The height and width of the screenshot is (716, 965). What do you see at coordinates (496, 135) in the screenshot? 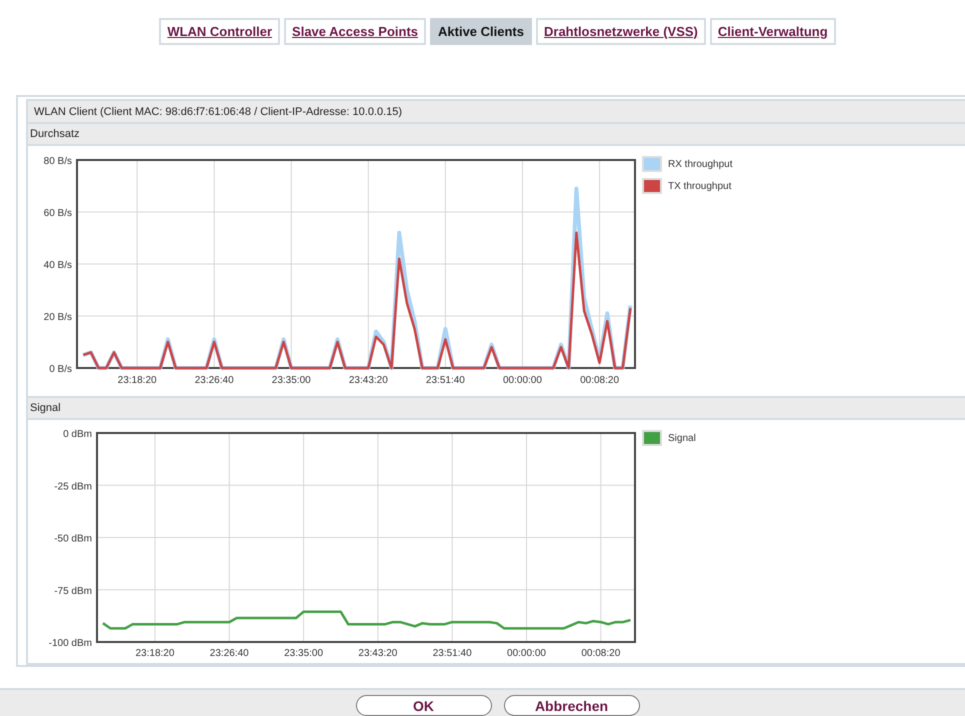
I see `section-heading: Durchsatz` at bounding box center [496, 135].